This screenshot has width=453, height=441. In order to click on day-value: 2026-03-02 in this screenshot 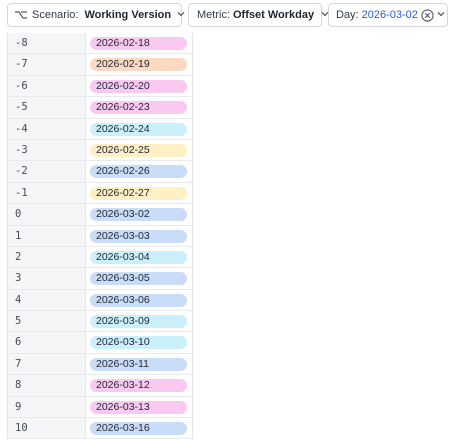, I will do `click(389, 15)`.